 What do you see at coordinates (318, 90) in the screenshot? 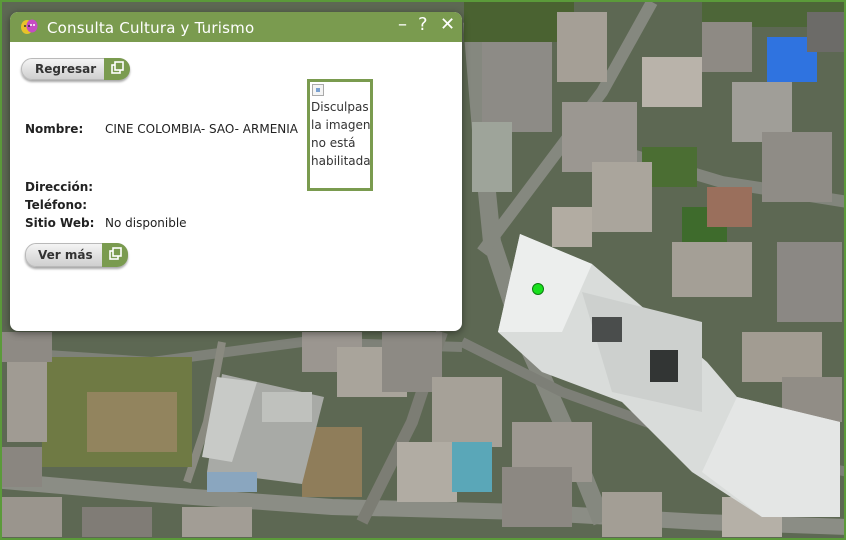
I see `broken-image-icon` at bounding box center [318, 90].